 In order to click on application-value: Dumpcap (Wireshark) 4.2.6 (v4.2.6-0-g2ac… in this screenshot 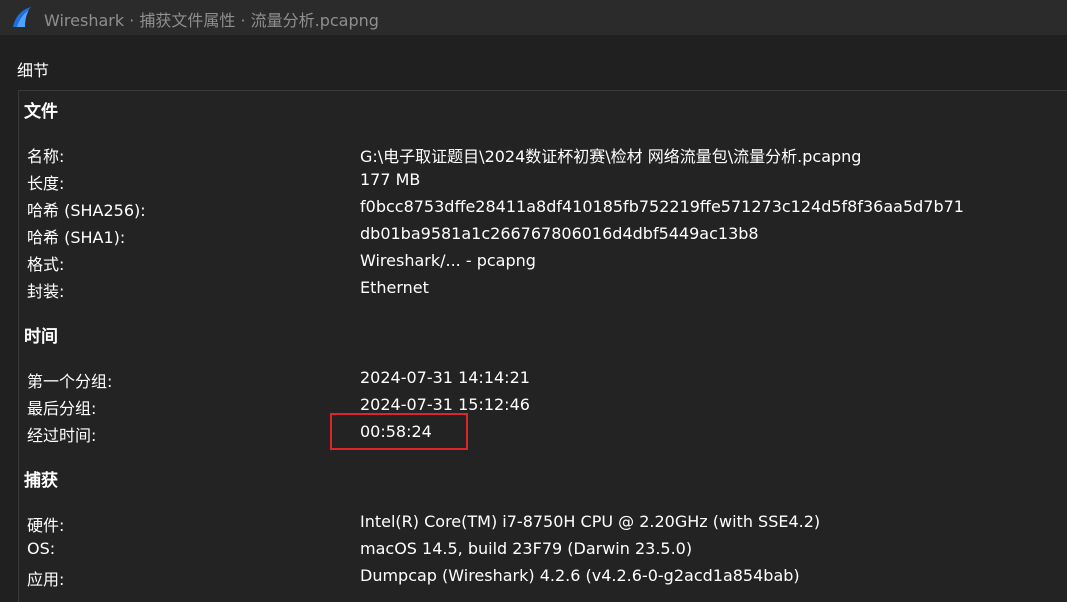, I will do `click(580, 575)`.